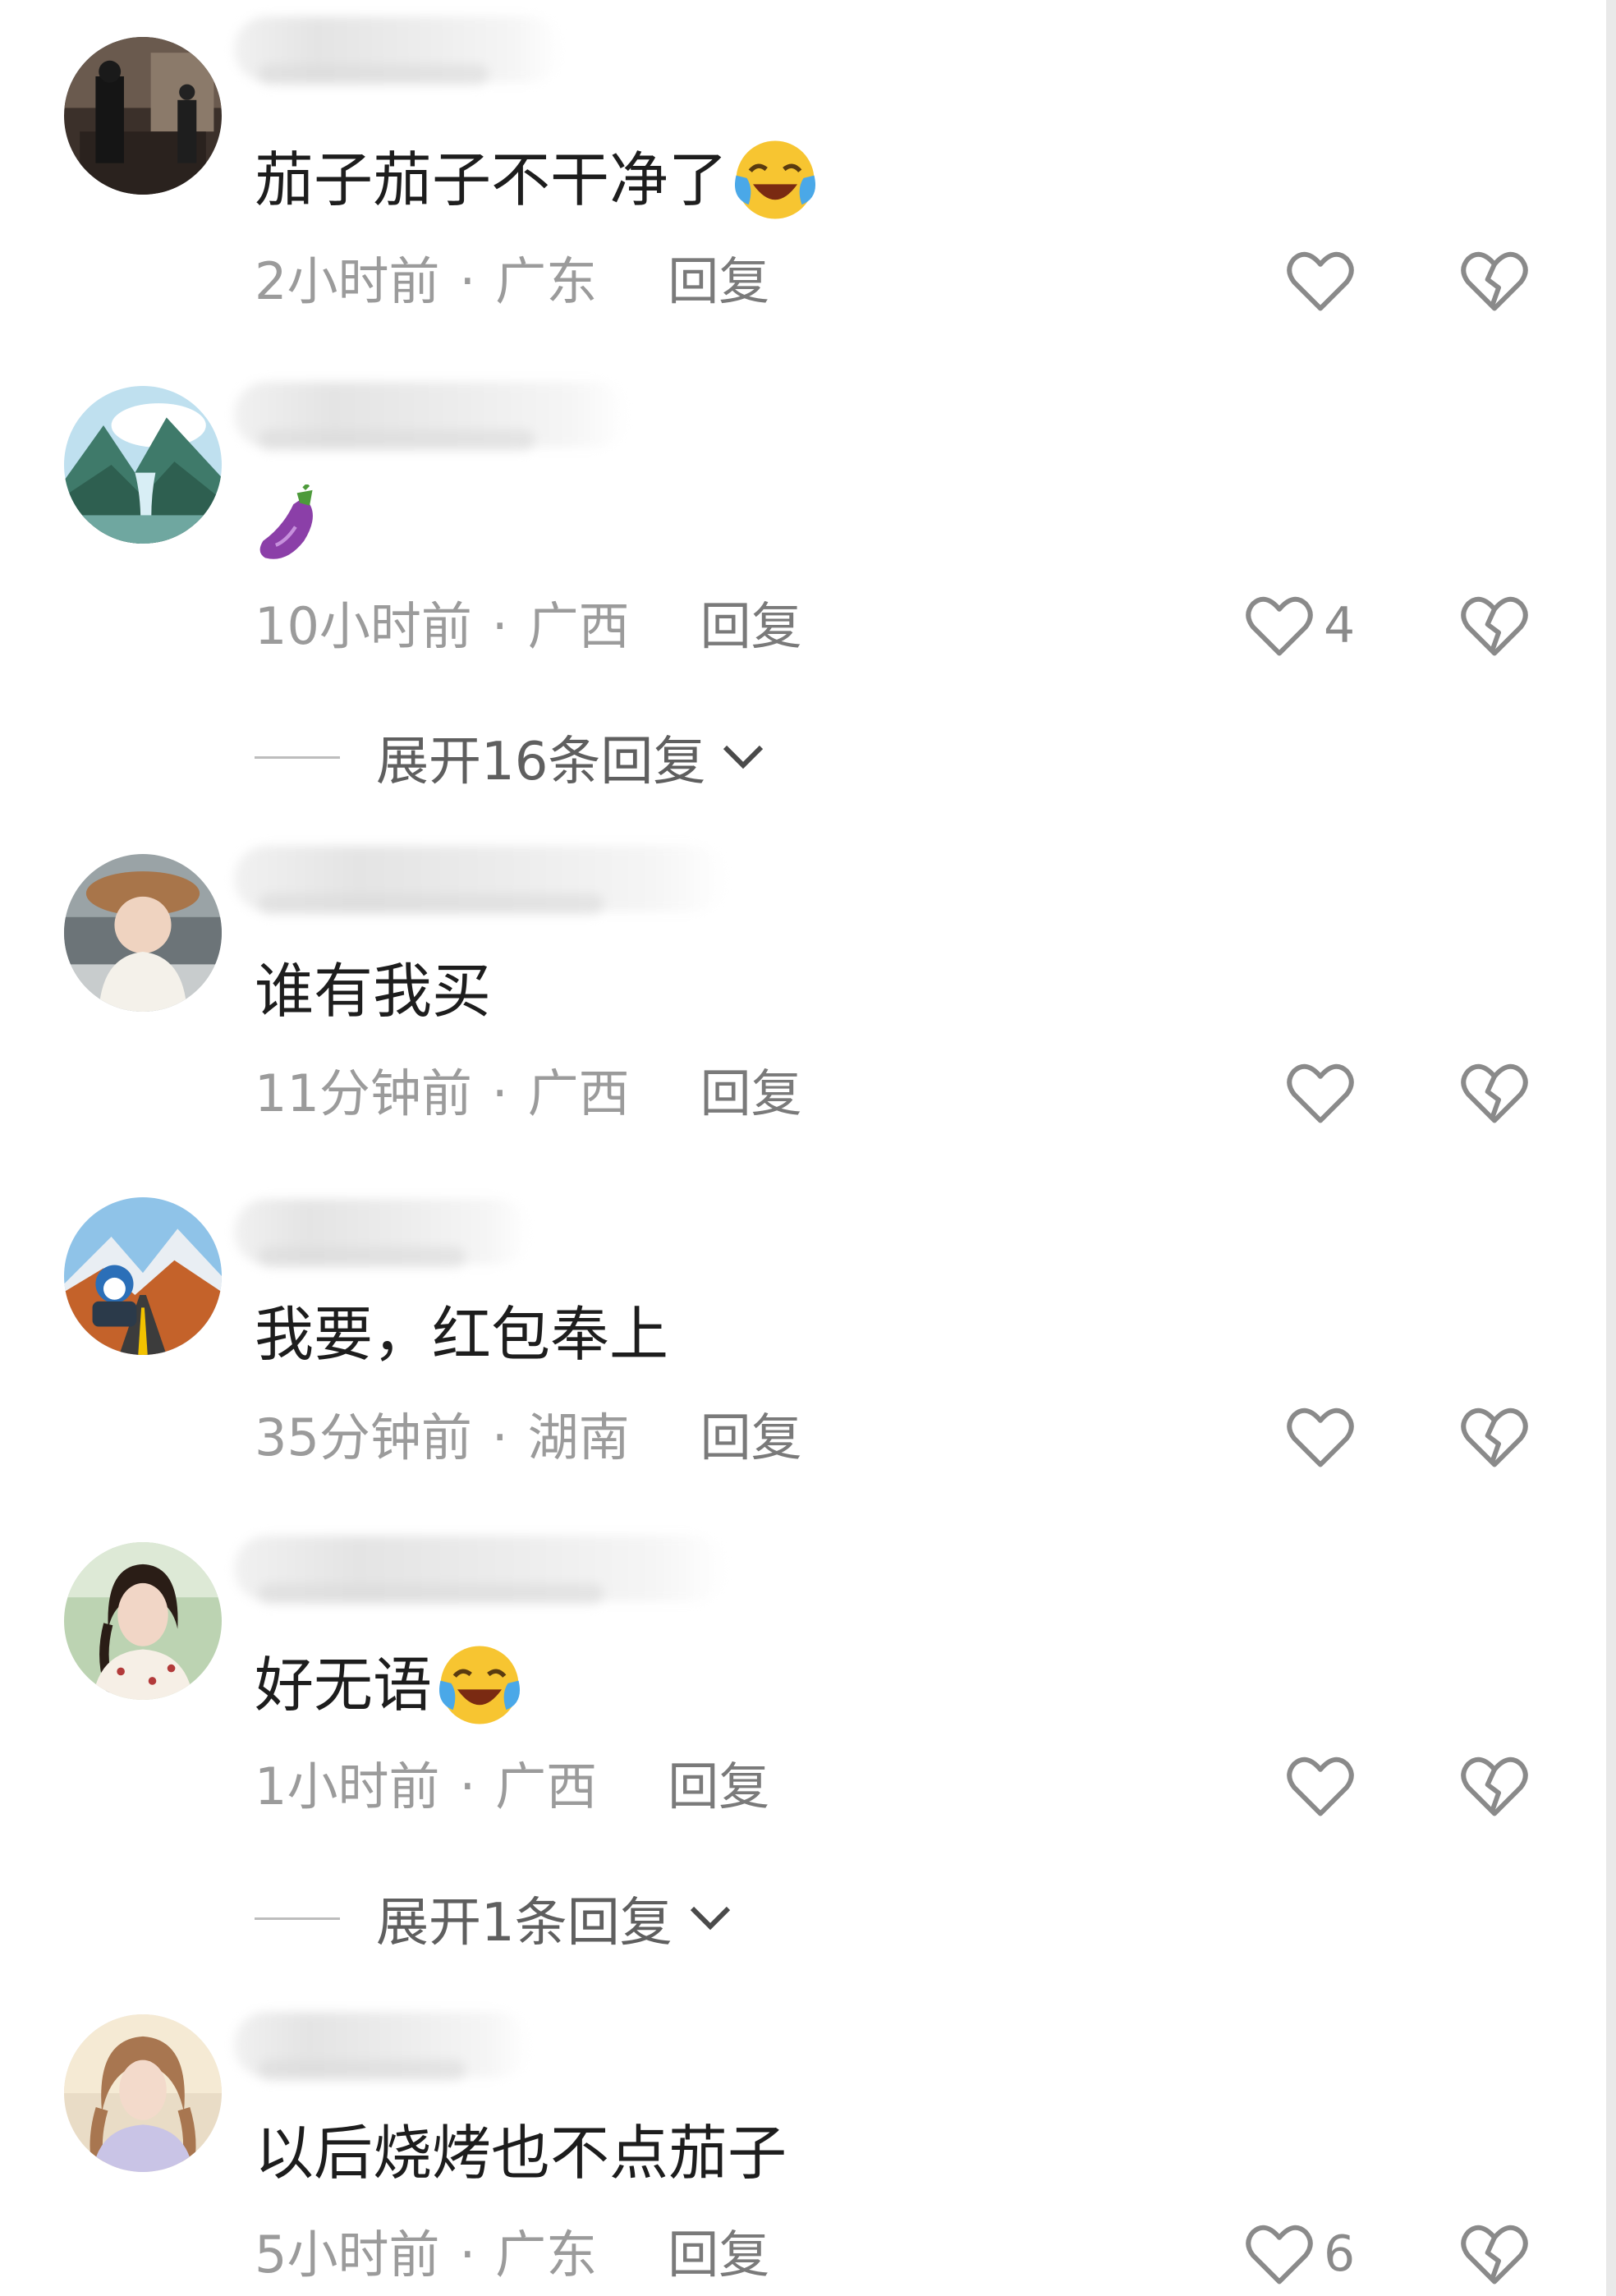 This screenshot has height=2296, width=1616. Describe the element at coordinates (347, 1786) in the screenshot. I see `comment-time: 1小时前` at that location.